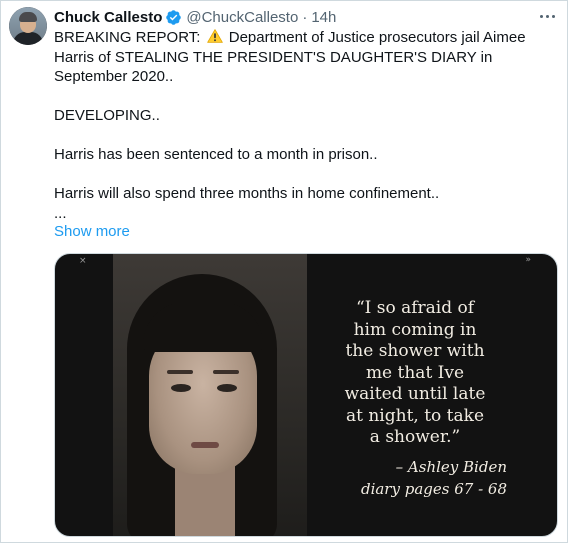 The width and height of the screenshot is (568, 543). Describe the element at coordinates (422, 478) in the screenshot. I see `quote-attribution: – Ashley Biden diary pages 67 - 68` at that location.